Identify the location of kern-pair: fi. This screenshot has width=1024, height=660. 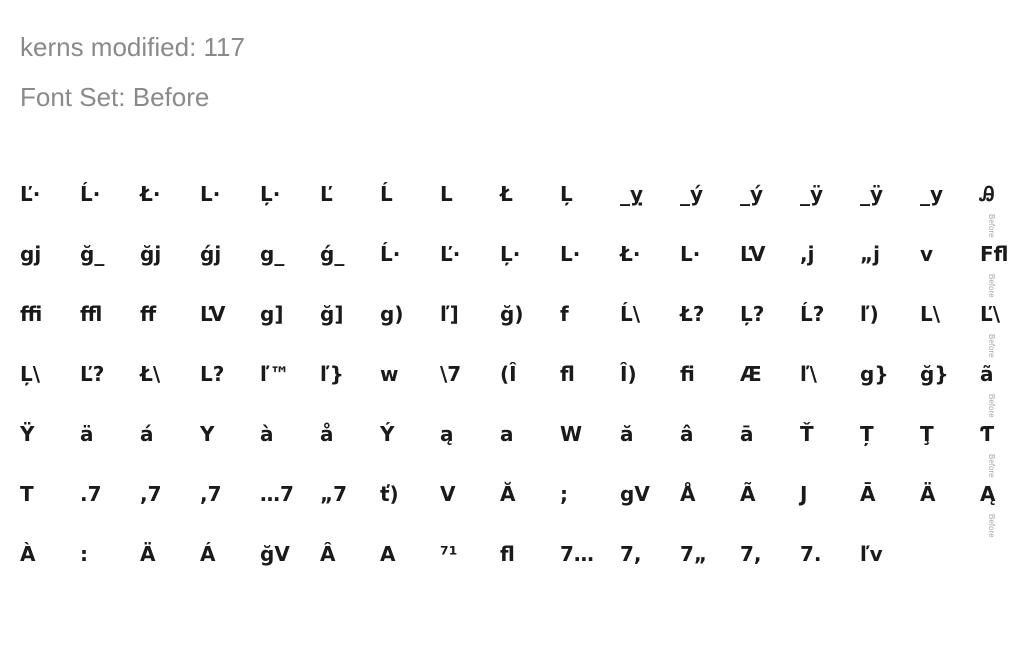
(687, 374).